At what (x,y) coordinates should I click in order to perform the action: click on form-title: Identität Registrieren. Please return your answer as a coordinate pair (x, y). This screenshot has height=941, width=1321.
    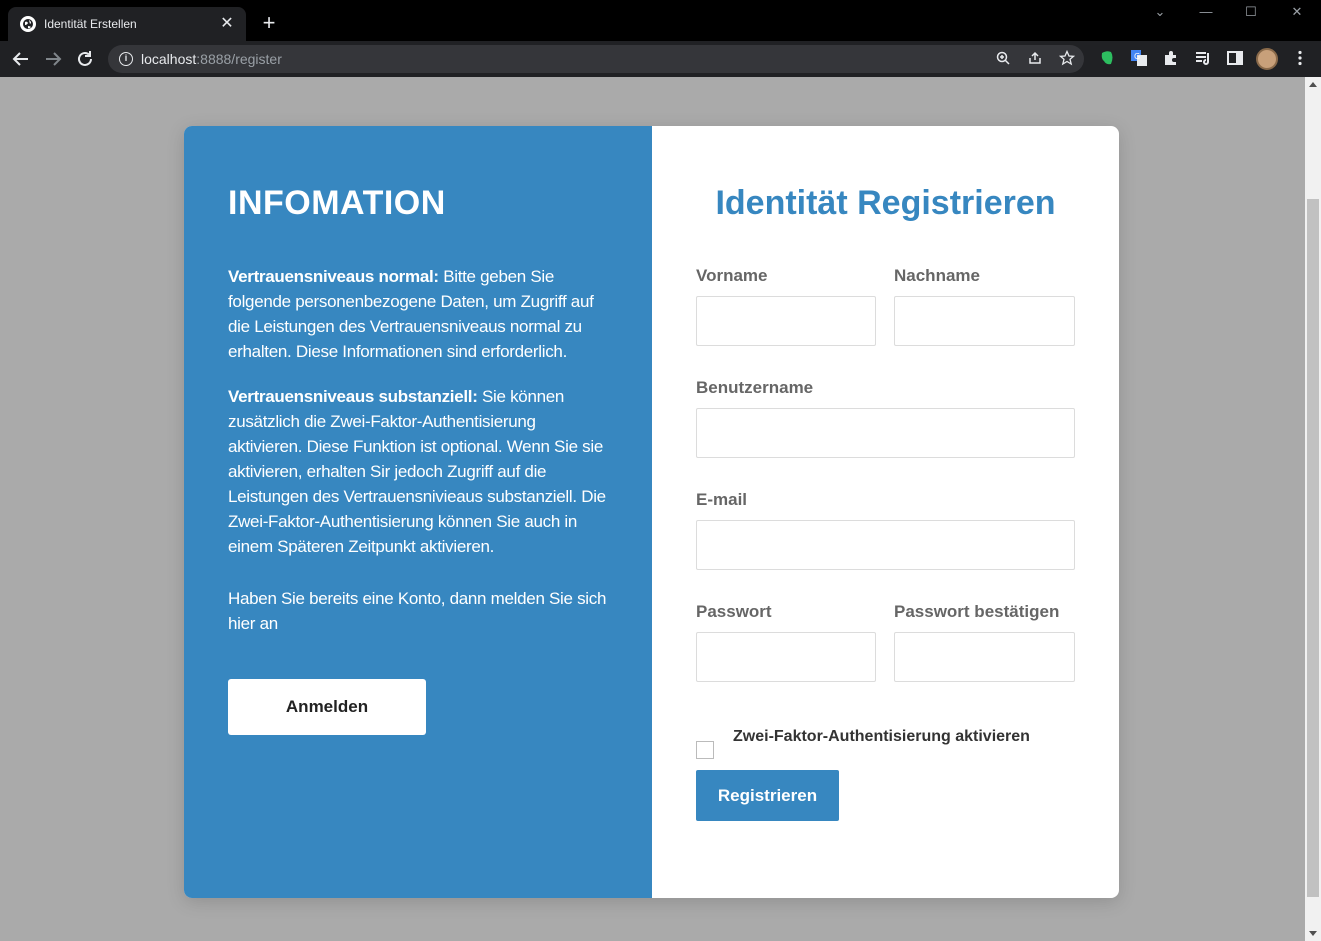
    Looking at the image, I should click on (885, 203).